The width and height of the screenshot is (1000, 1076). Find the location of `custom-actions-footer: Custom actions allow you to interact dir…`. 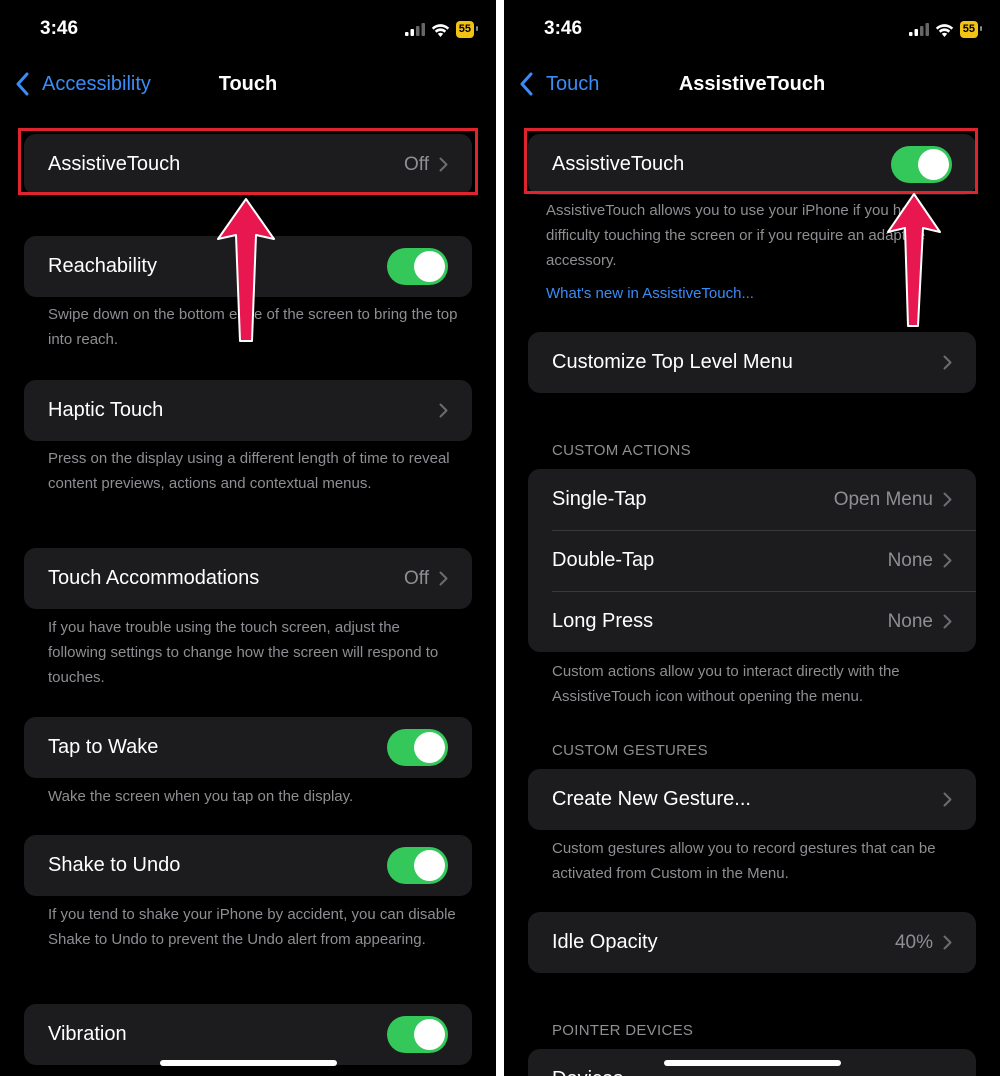

custom-actions-footer: Custom actions allow you to interact dir… is located at coordinates (726, 684).